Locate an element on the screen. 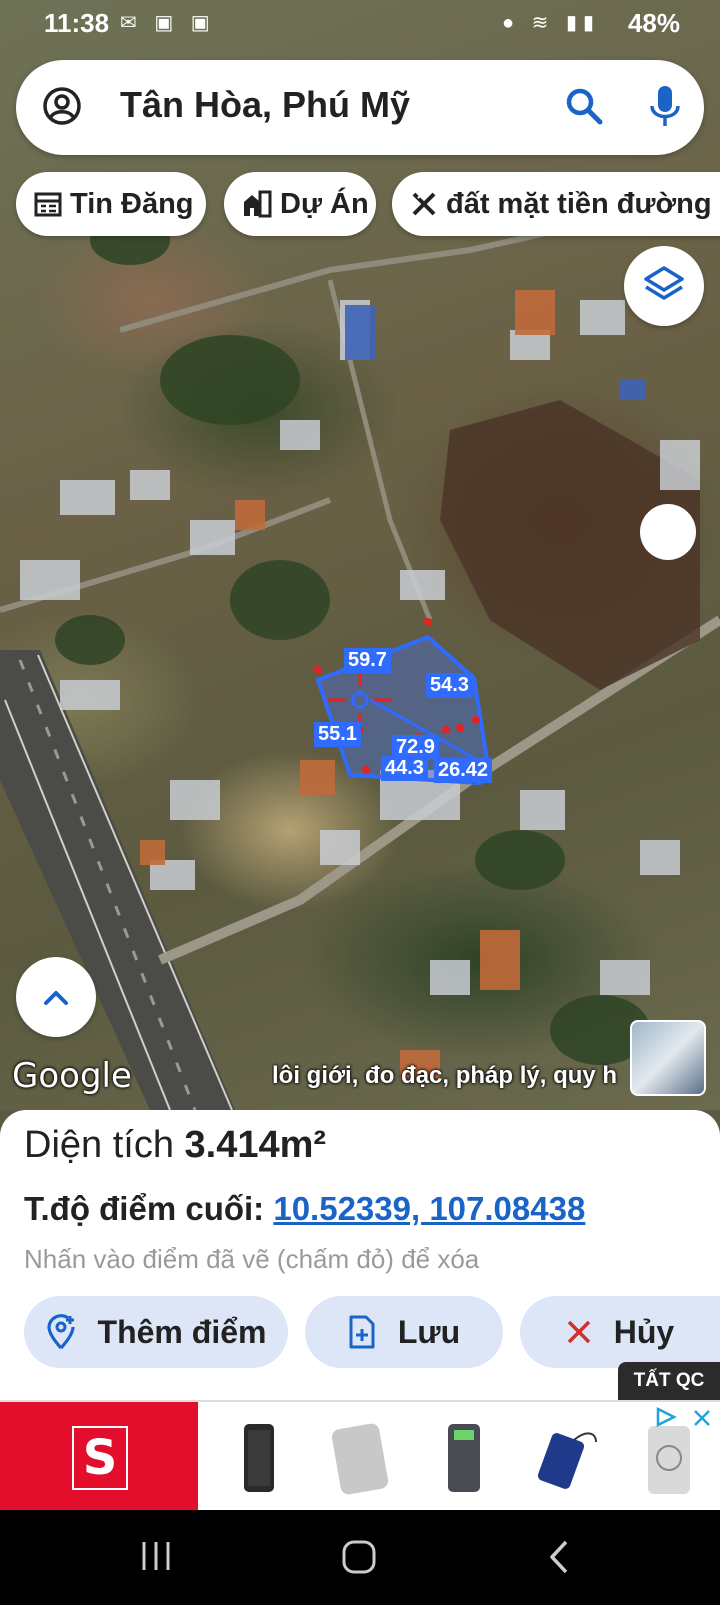  hide-ads-button: TẤT QC is located at coordinates (669, 1381).